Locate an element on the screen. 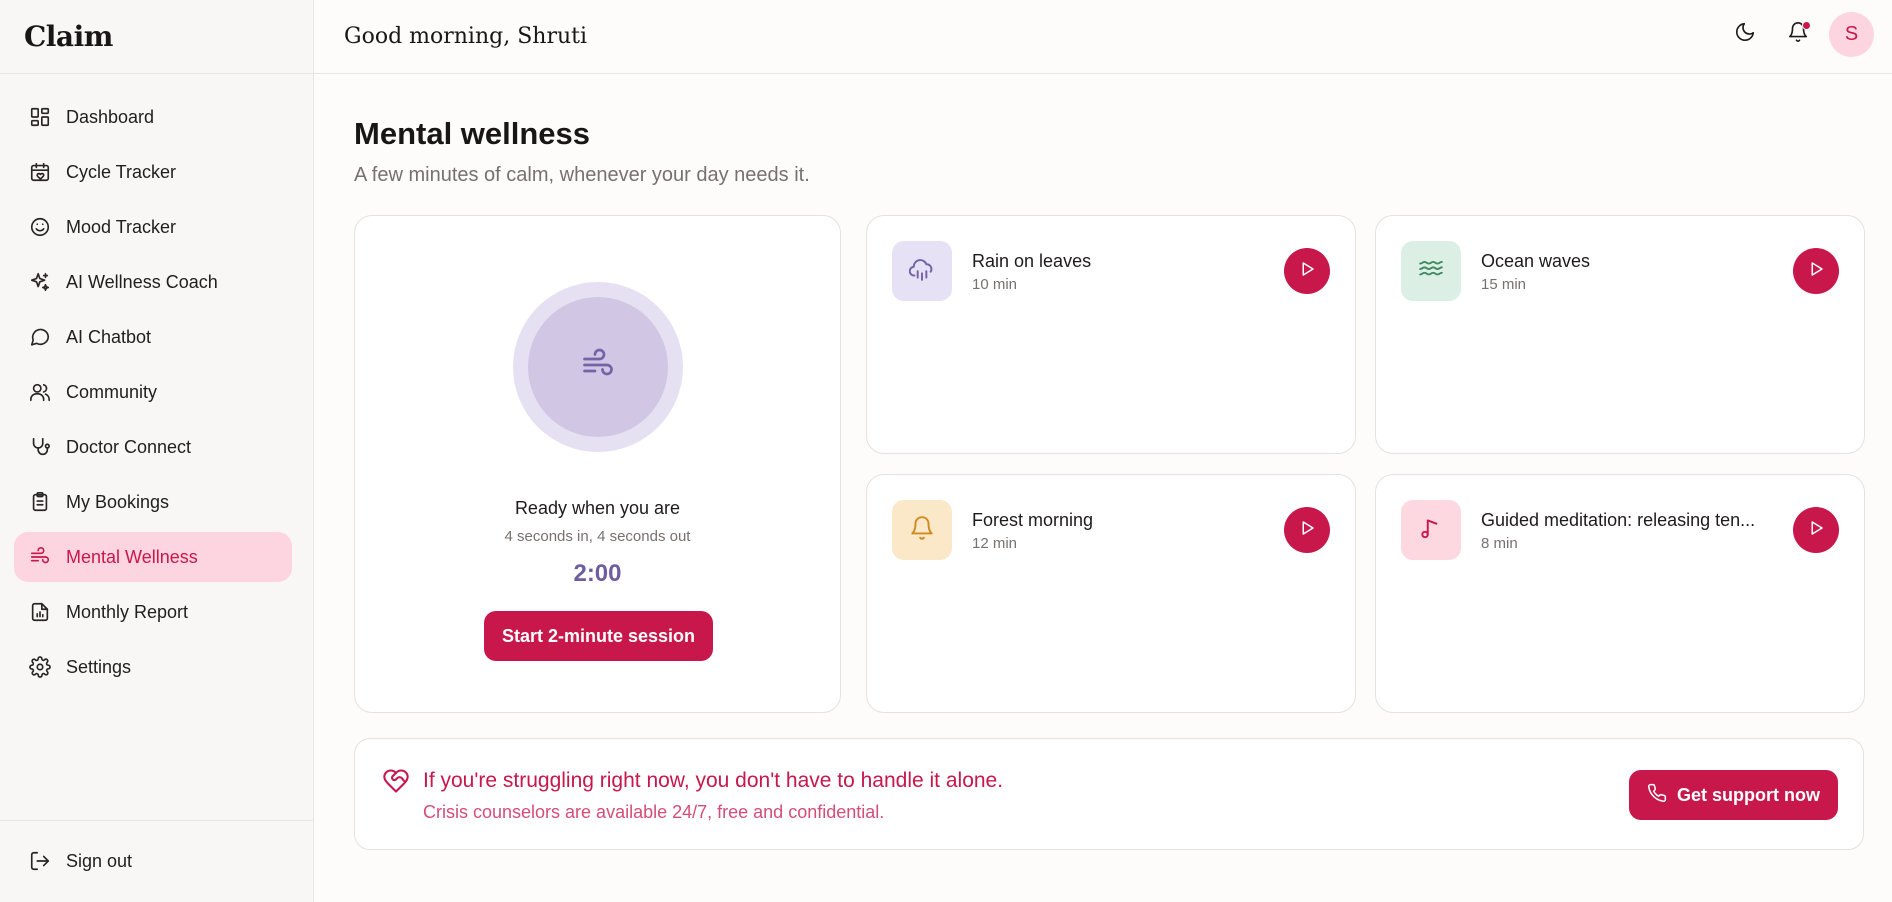 The height and width of the screenshot is (902, 1892). bell-icon is located at coordinates (922, 530).